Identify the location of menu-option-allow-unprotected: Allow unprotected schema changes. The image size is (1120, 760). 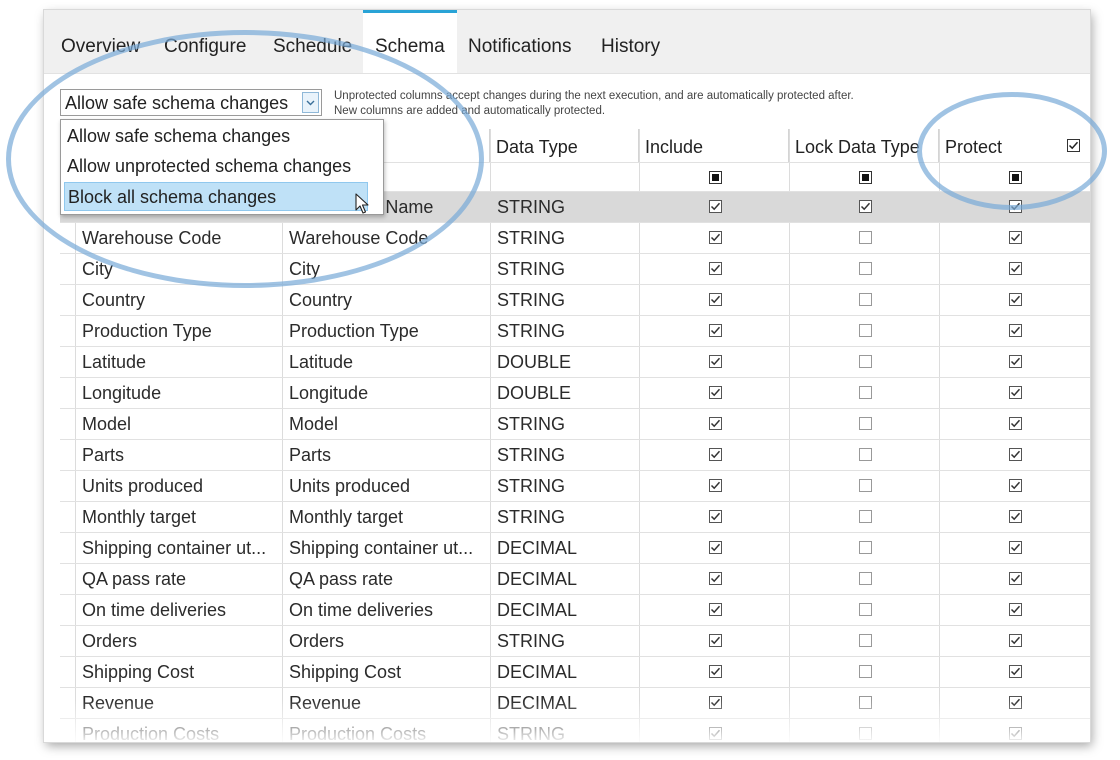
(222, 166).